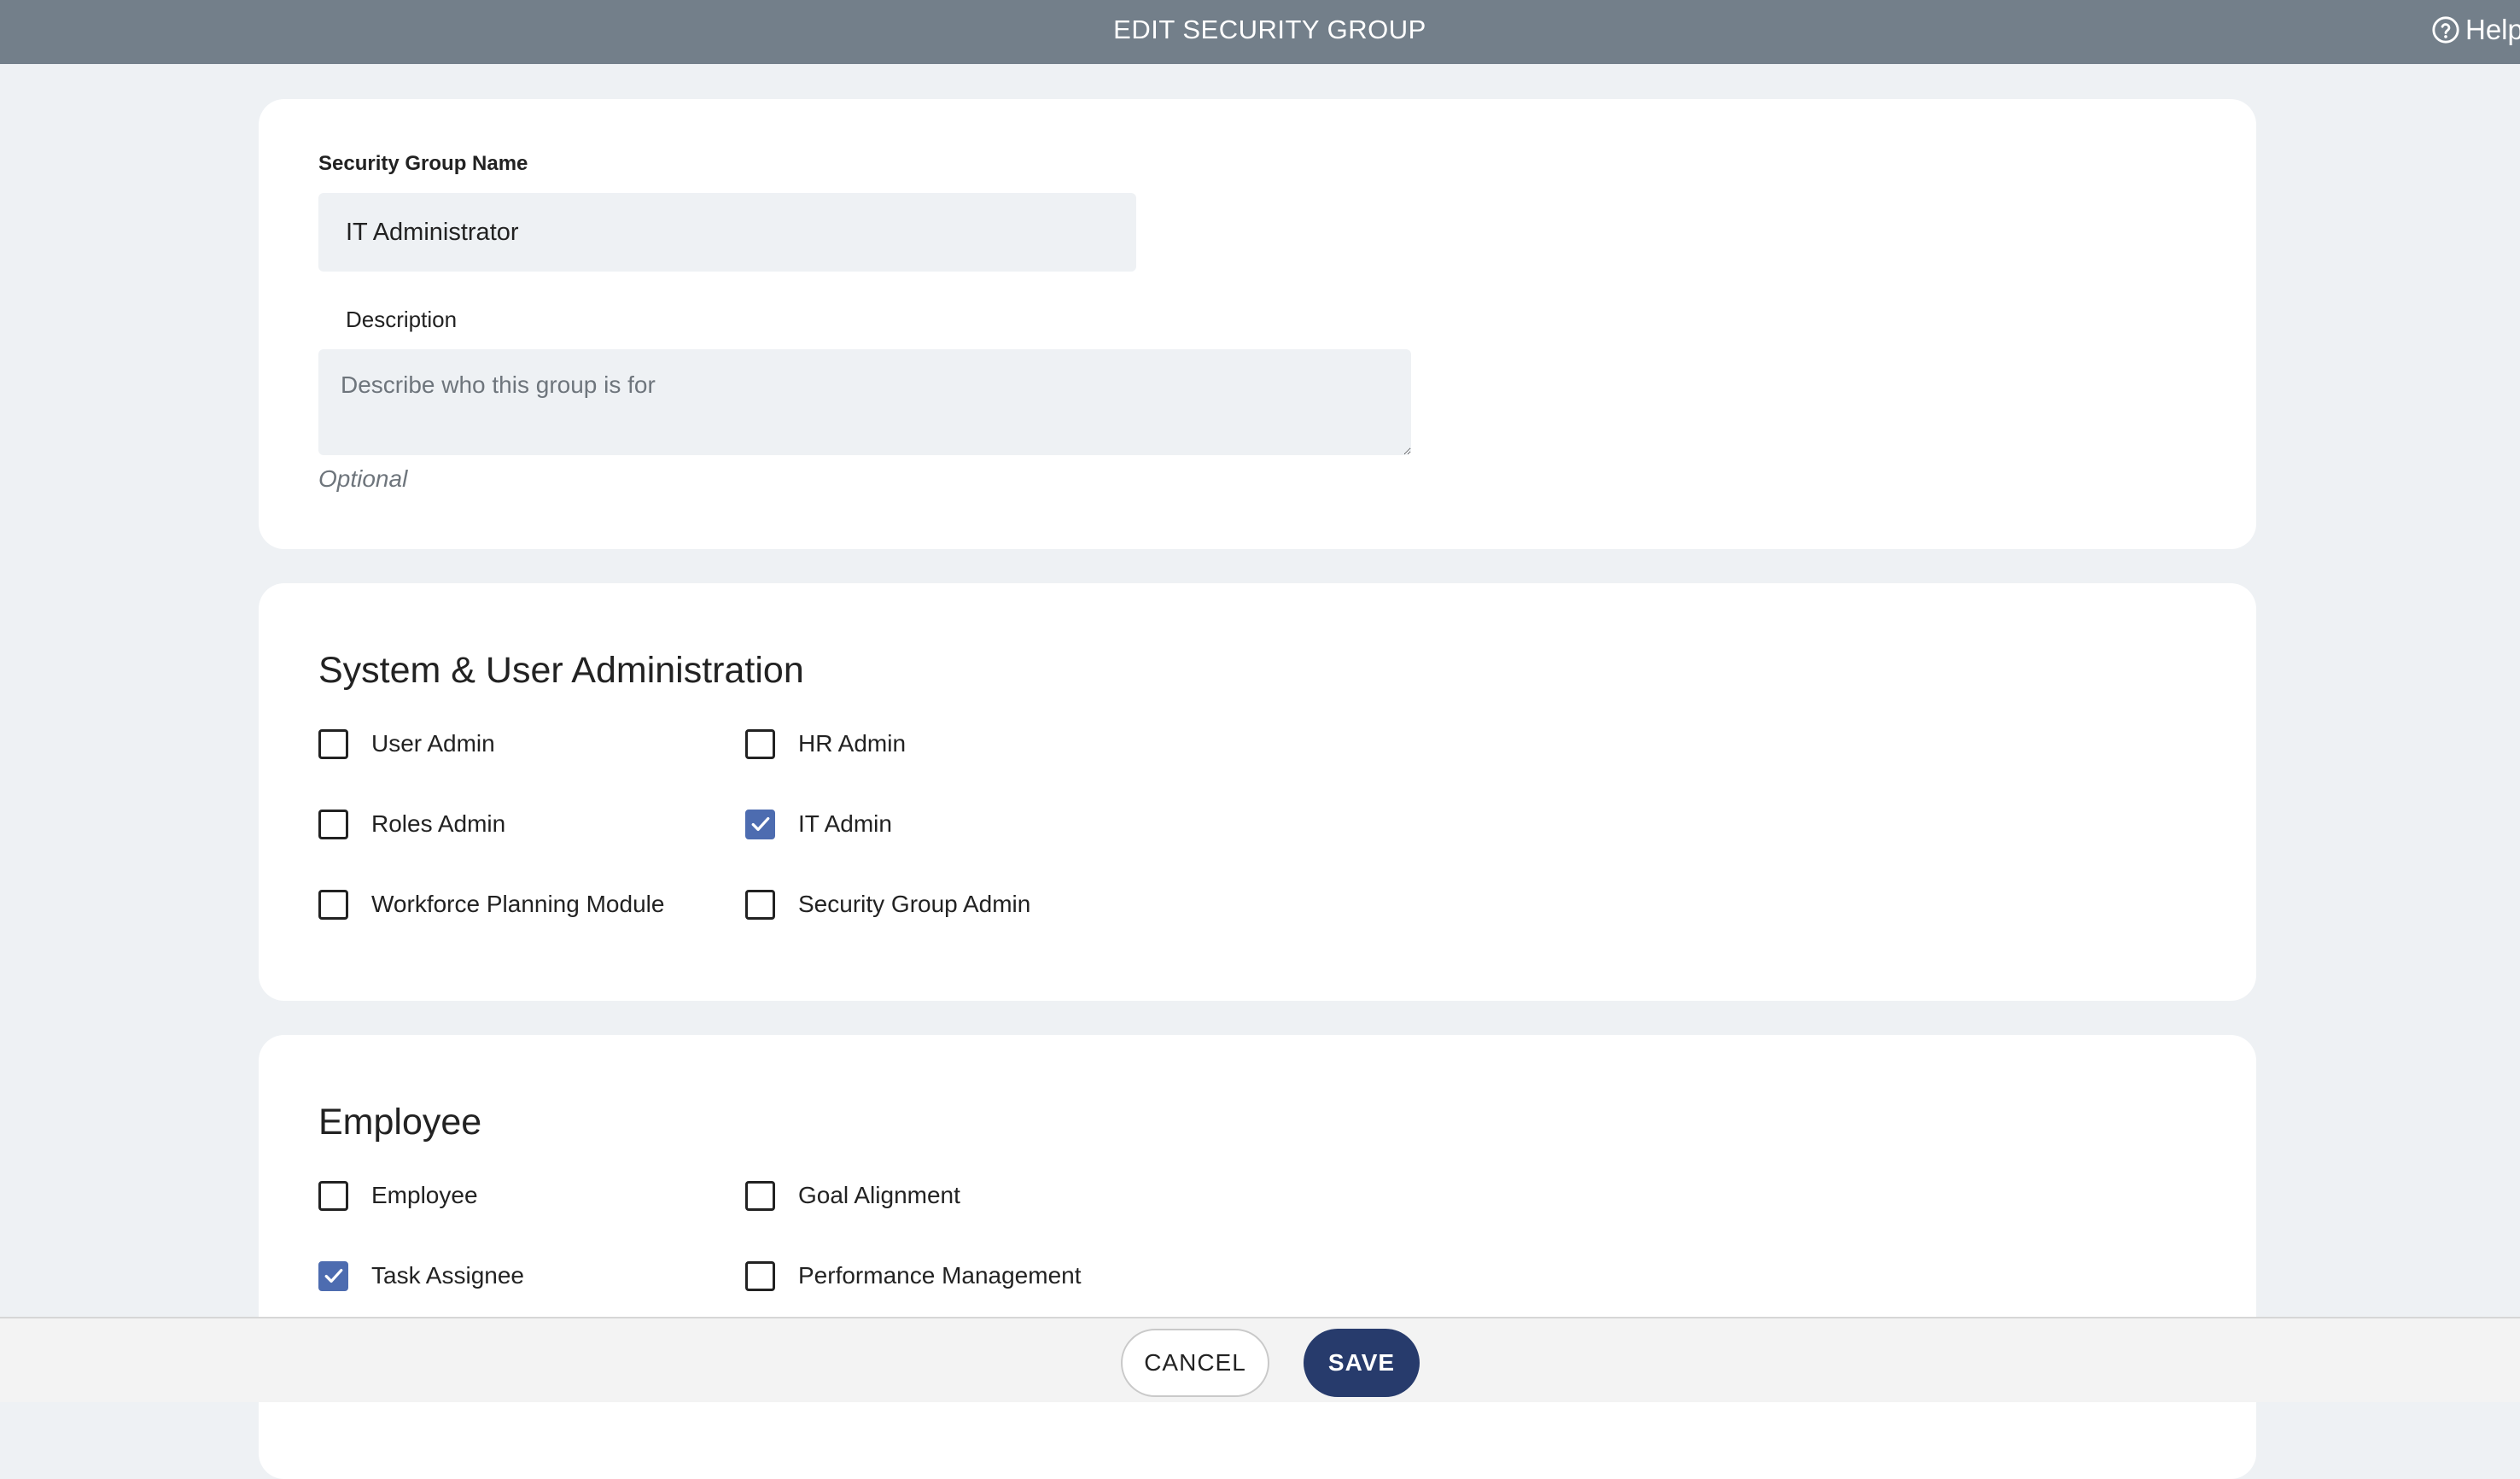  I want to click on option-workforce-planning-module: Workforce Planning Module, so click(491, 904).